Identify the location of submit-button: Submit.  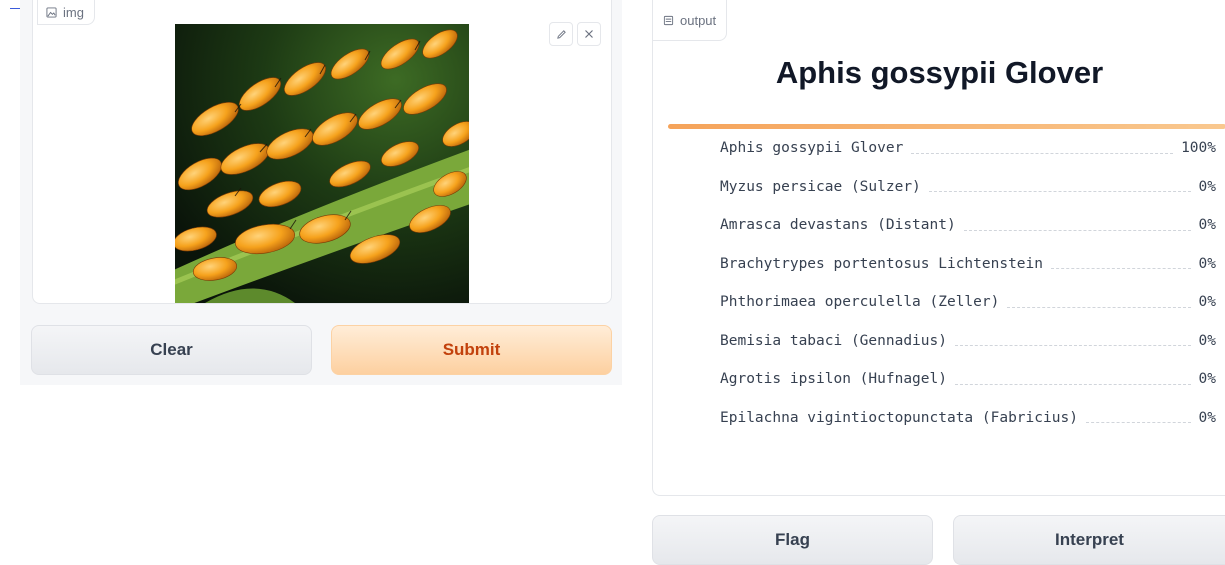
(471, 350).